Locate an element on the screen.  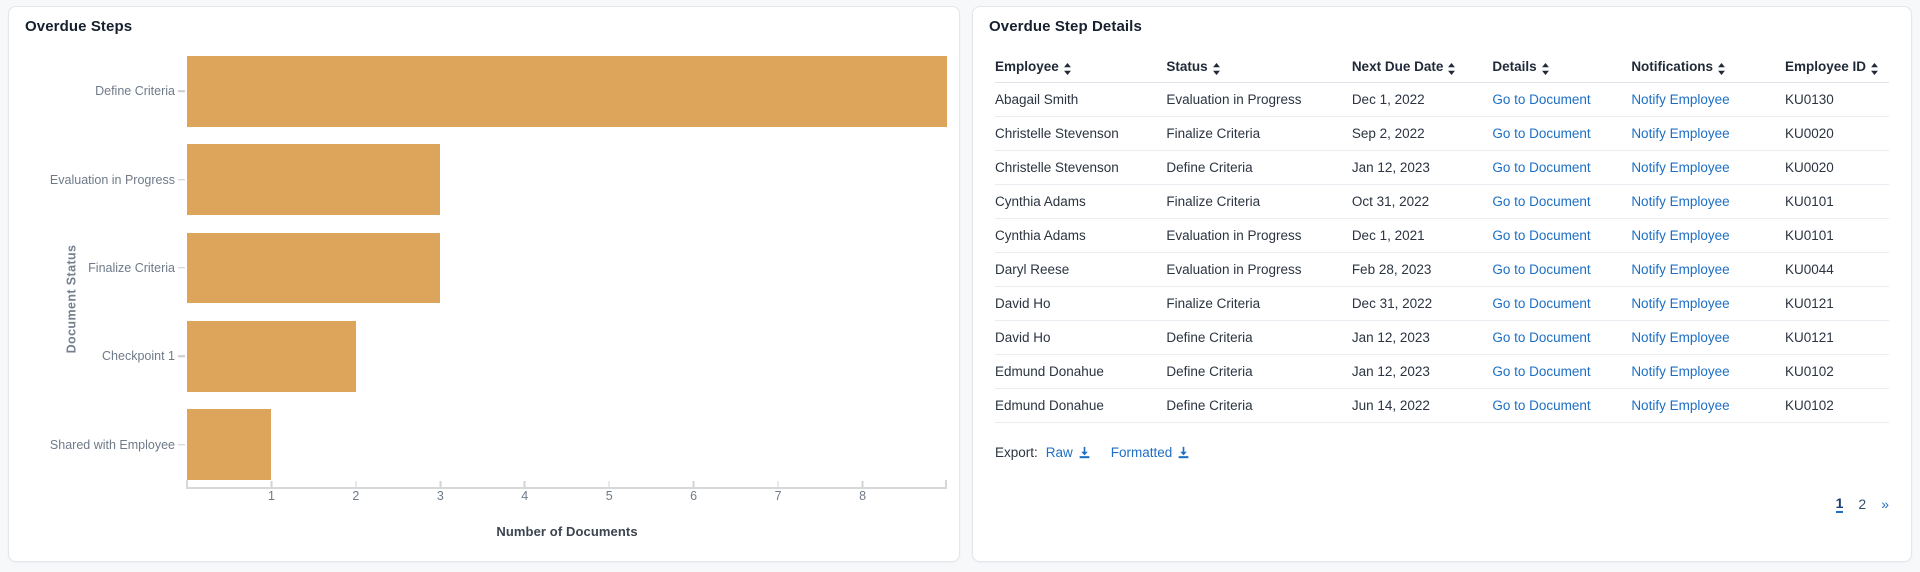
x-axis-tick-label: 7 is located at coordinates (778, 492).